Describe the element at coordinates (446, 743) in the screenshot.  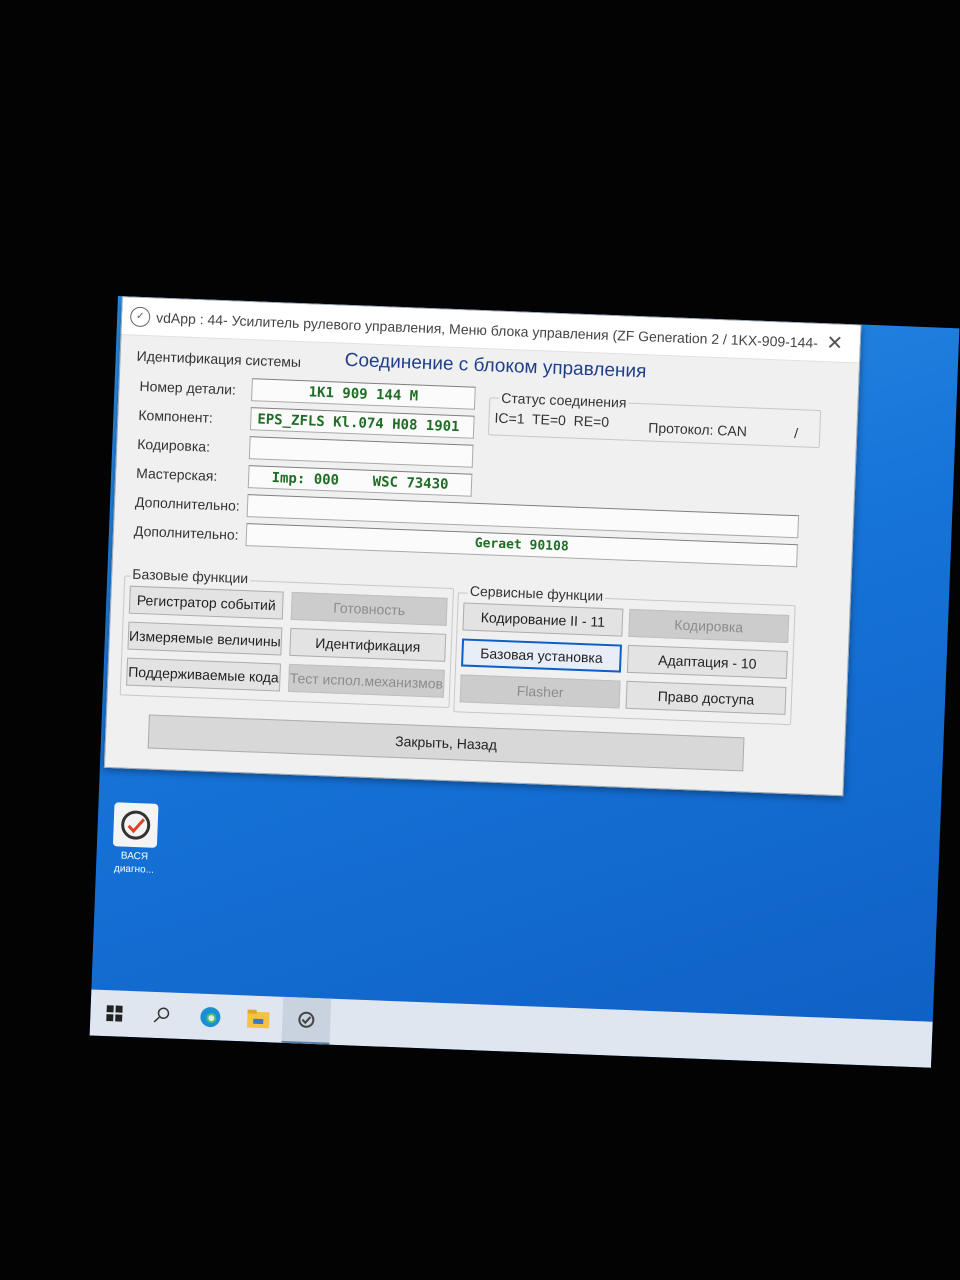
I see `close-back-button: Закрыть, Назад` at that location.